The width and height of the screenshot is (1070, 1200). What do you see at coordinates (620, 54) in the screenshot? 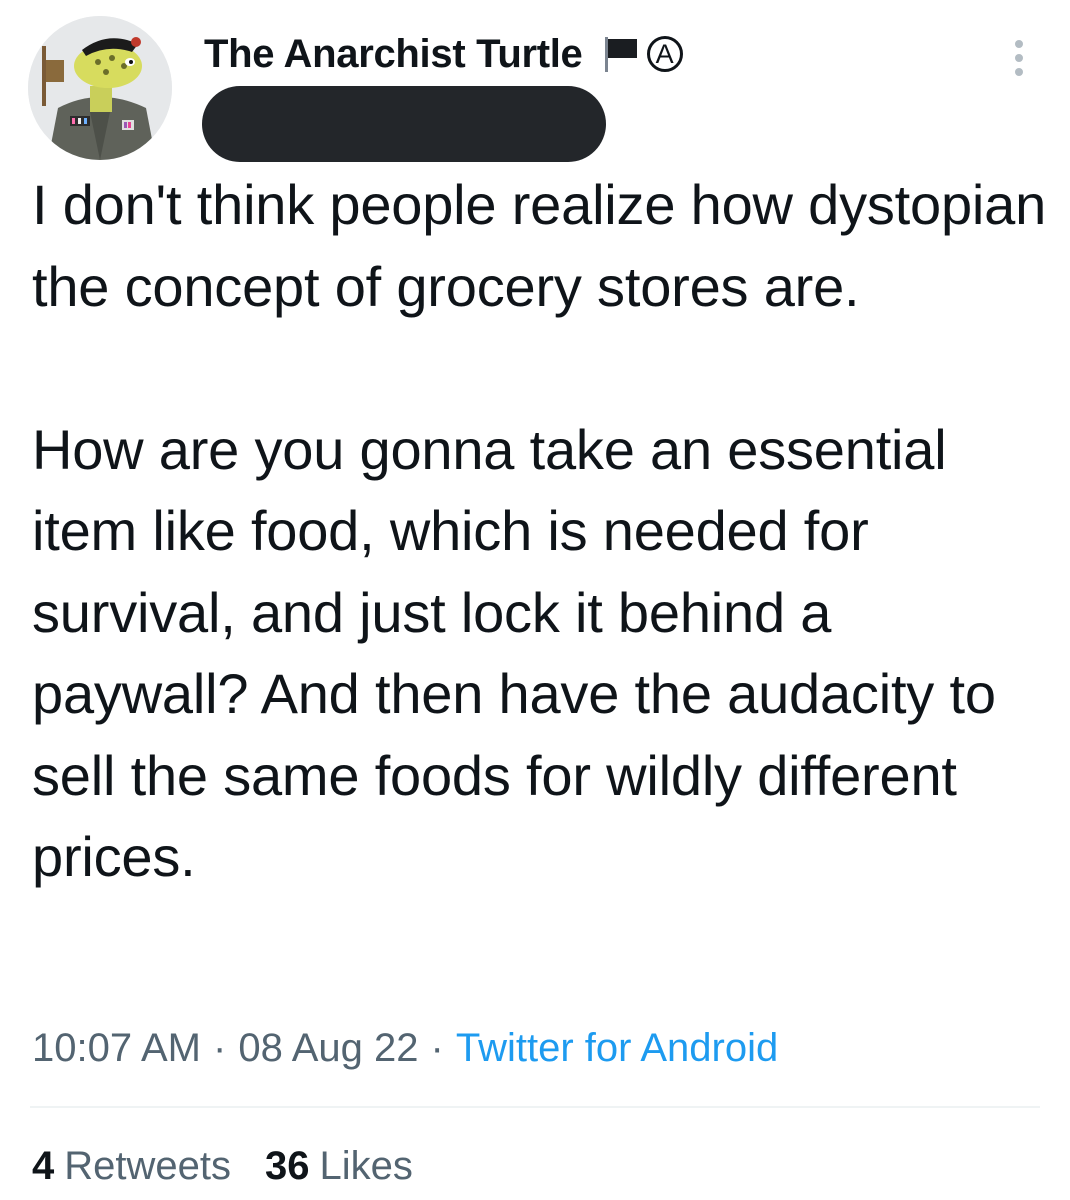
I see `black-flag-icon` at bounding box center [620, 54].